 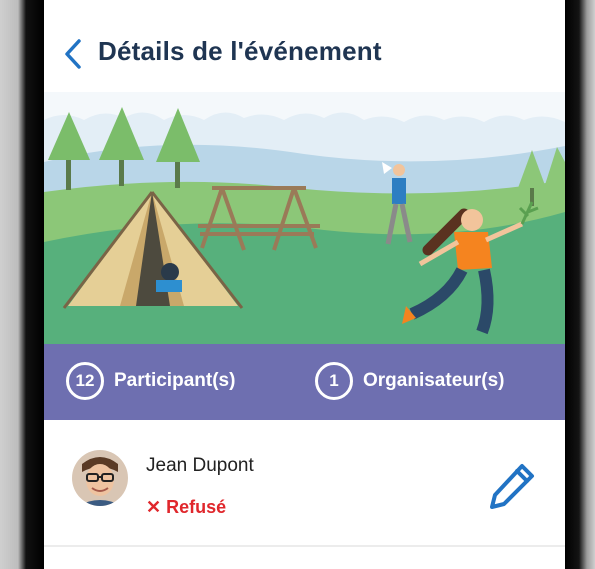 What do you see at coordinates (434, 380) in the screenshot?
I see `organizers-label: Organisateur(s)` at bounding box center [434, 380].